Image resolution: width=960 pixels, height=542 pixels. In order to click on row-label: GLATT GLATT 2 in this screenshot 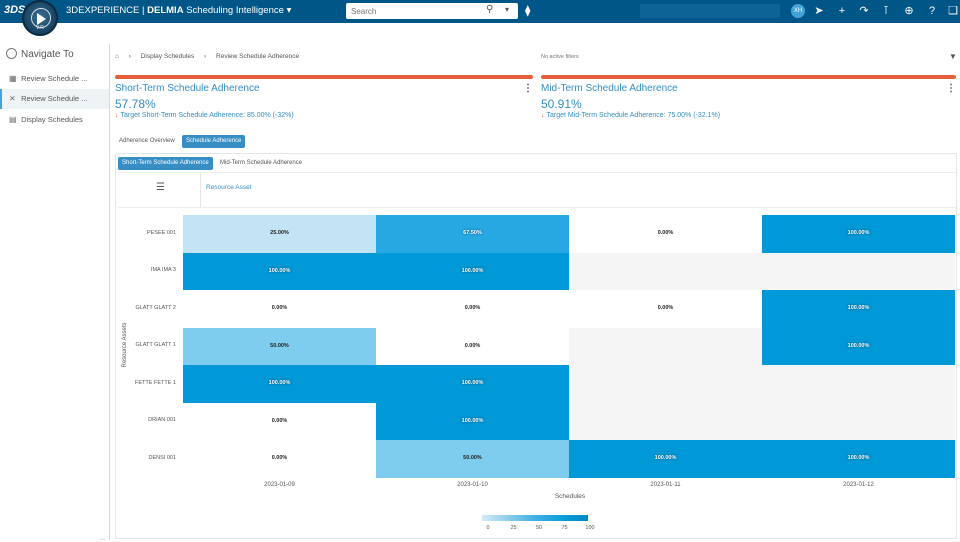, I will do `click(155, 307)`.